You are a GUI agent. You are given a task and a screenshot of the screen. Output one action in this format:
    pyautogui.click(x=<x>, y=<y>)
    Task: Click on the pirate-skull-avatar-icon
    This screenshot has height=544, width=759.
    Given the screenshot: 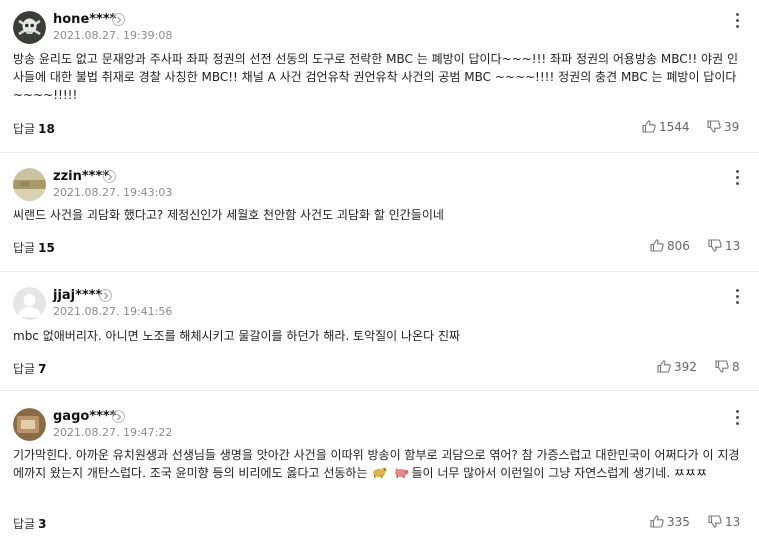 What is the action you would take?
    pyautogui.click(x=29, y=27)
    